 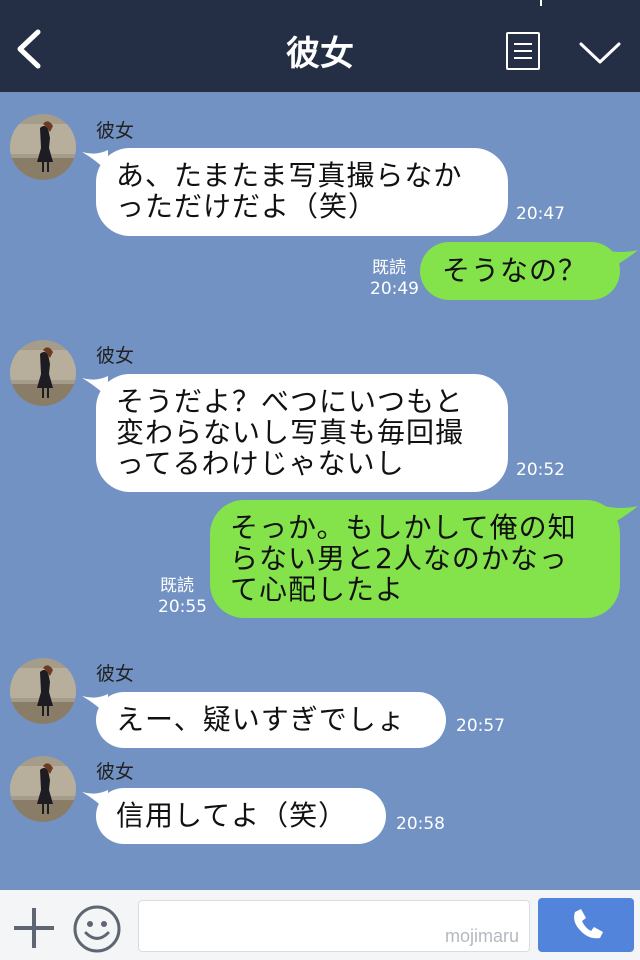 What do you see at coordinates (415, 559) in the screenshot?
I see `message-bubble: そっか。もしかして俺の知 らない男と2人なのかなっ て心配したよ` at bounding box center [415, 559].